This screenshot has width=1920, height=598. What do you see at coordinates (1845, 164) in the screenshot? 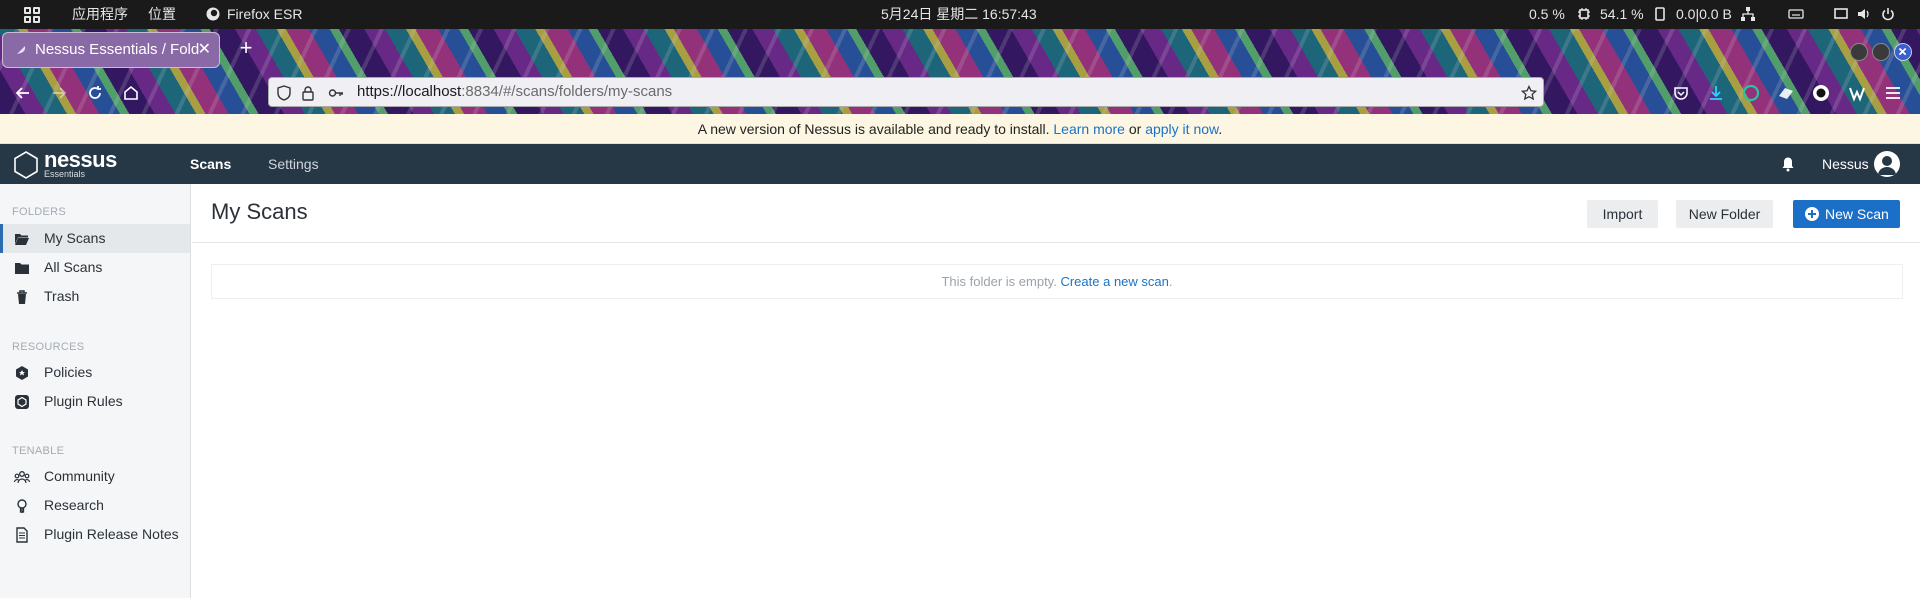
I see `user-name: Nessus` at bounding box center [1845, 164].